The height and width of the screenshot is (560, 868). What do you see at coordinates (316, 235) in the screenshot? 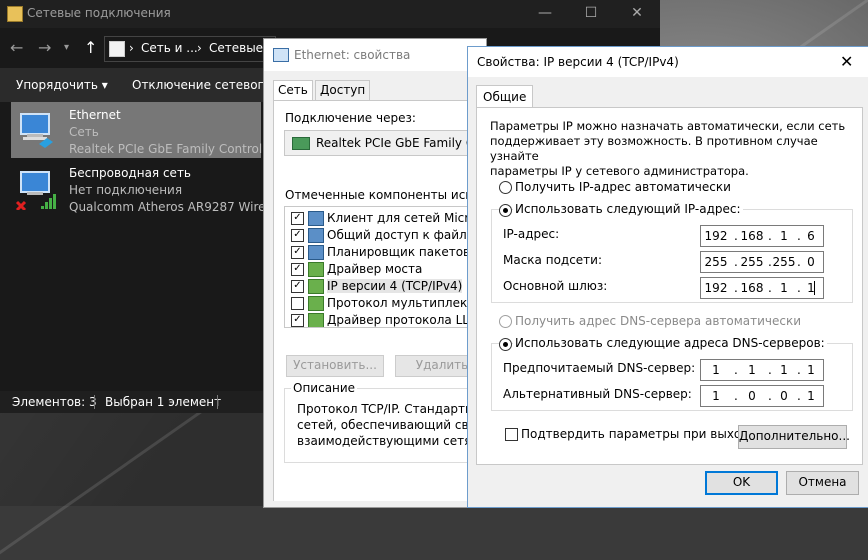
I see `service-icon` at bounding box center [316, 235].